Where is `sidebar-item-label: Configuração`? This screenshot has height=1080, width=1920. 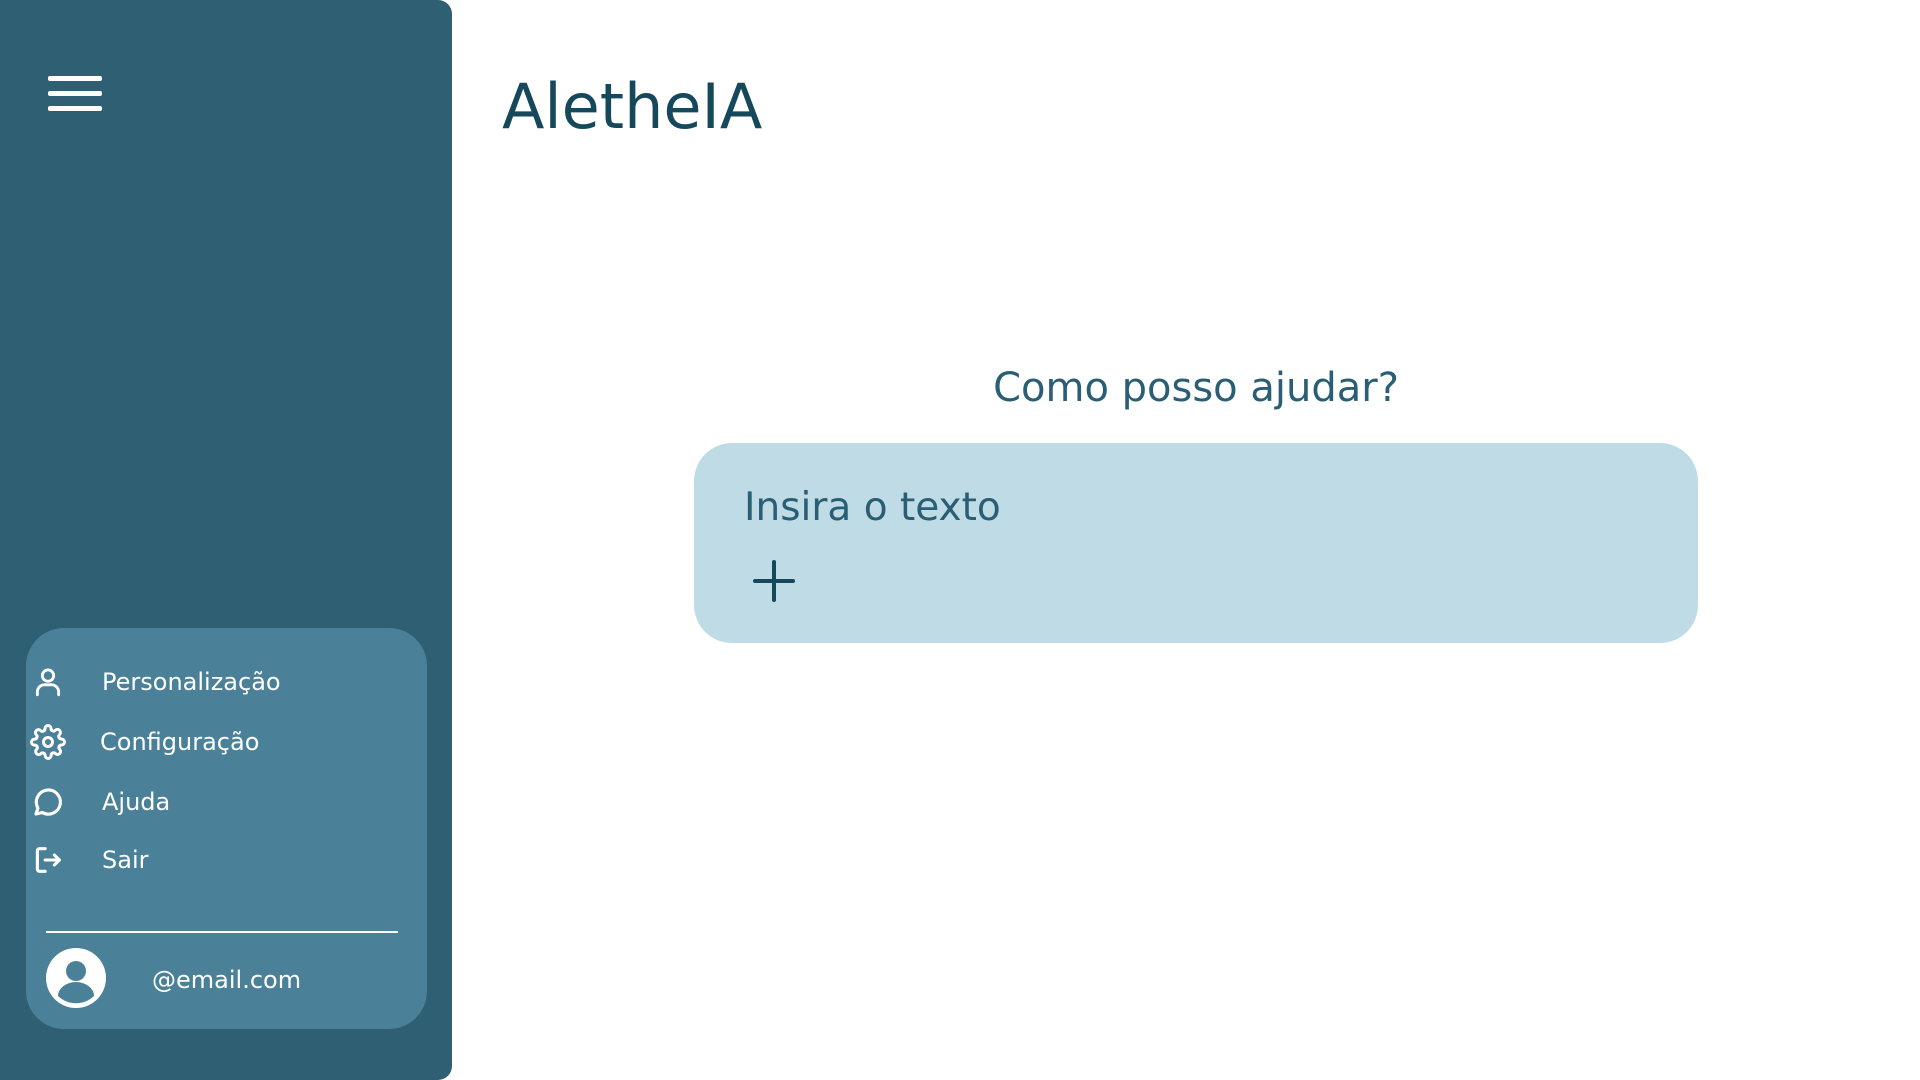
sidebar-item-label: Configuração is located at coordinates (180, 742).